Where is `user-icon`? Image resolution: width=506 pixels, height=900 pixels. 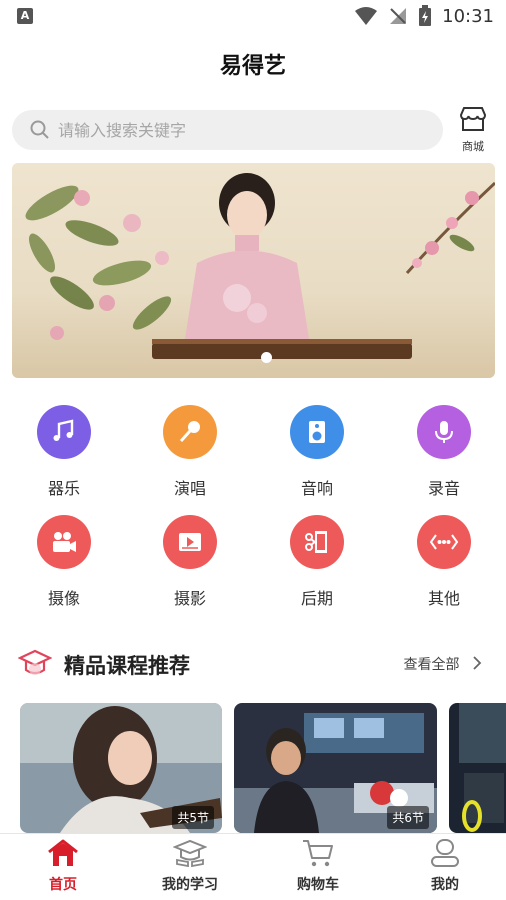
user-icon is located at coordinates (445, 853).